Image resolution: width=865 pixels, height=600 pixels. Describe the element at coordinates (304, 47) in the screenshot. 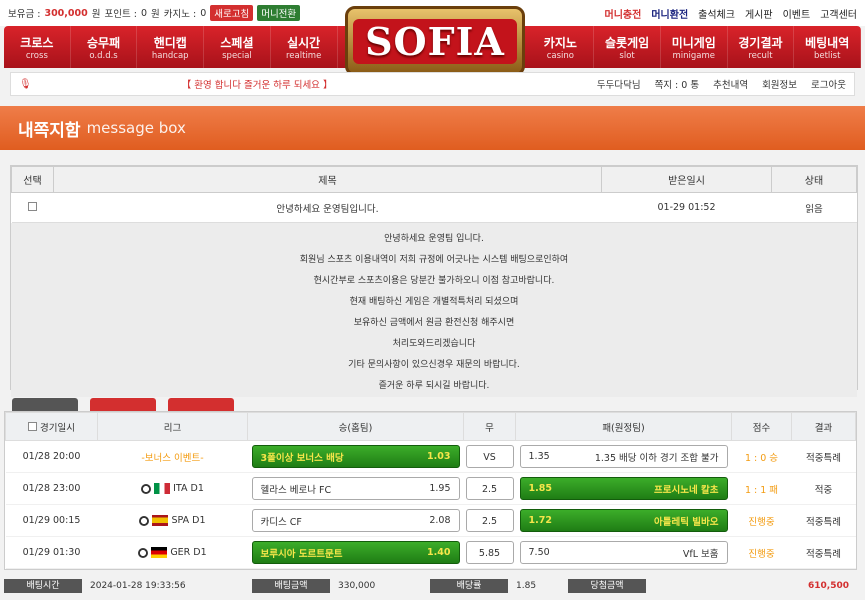

I see `nav-realtime: 실시간 realtime` at that location.